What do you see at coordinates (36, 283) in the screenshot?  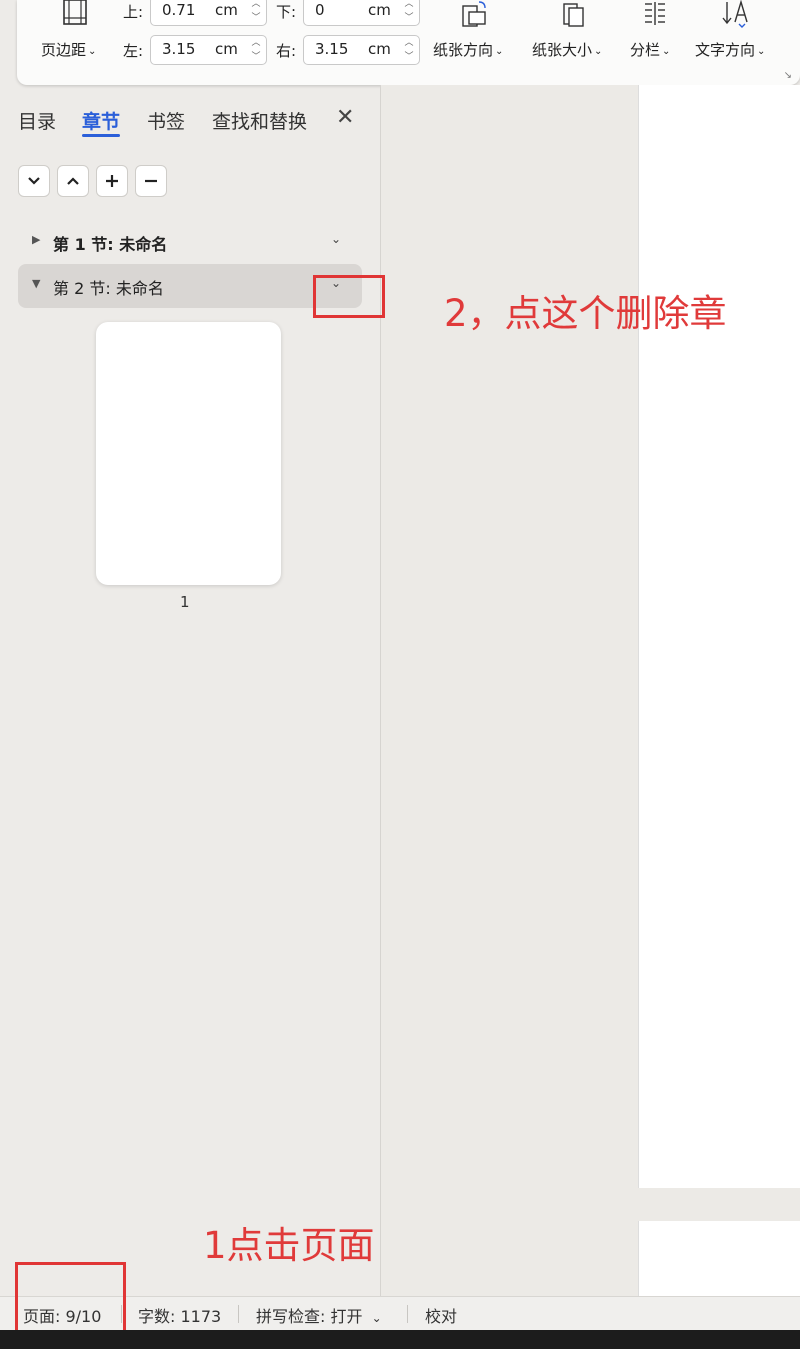 I see `collapse-triangle-icon: ▼` at bounding box center [36, 283].